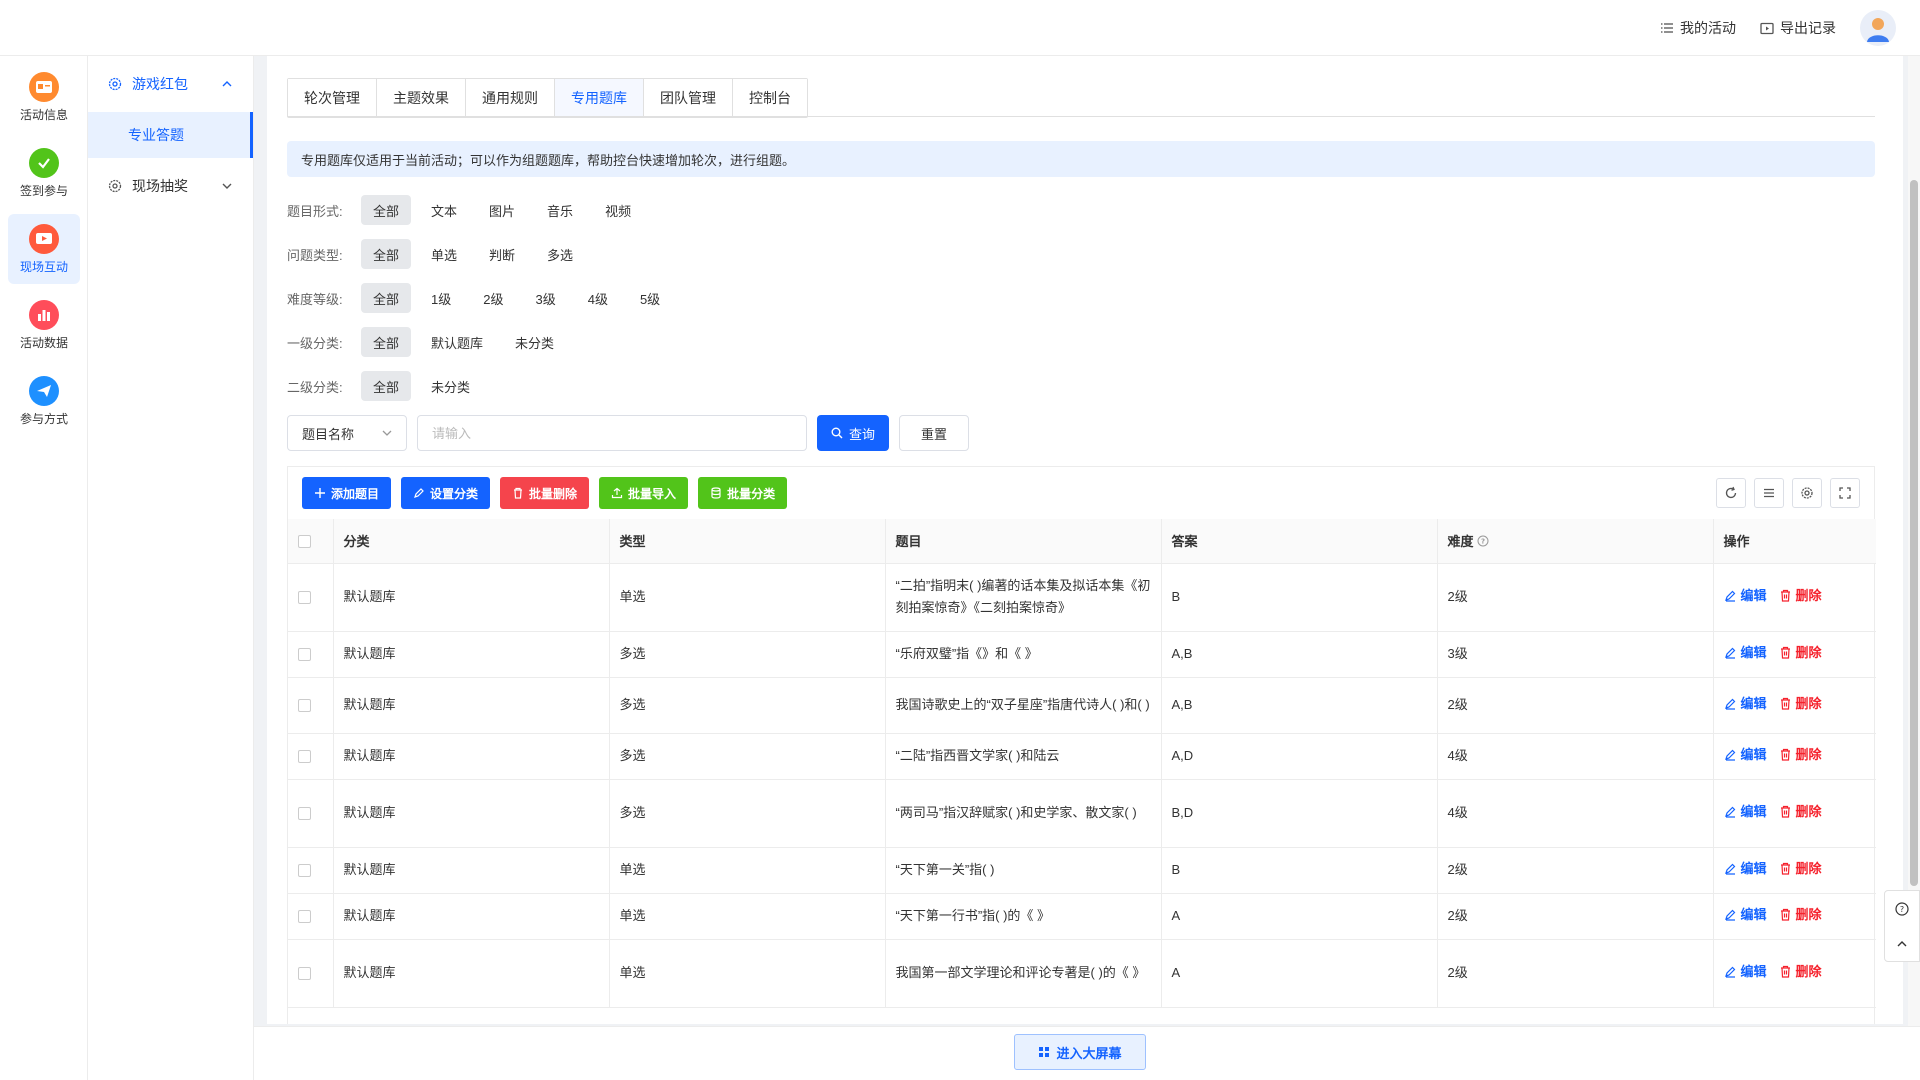 This screenshot has height=1080, width=1920. I want to click on query-button: 查询, so click(853, 433).